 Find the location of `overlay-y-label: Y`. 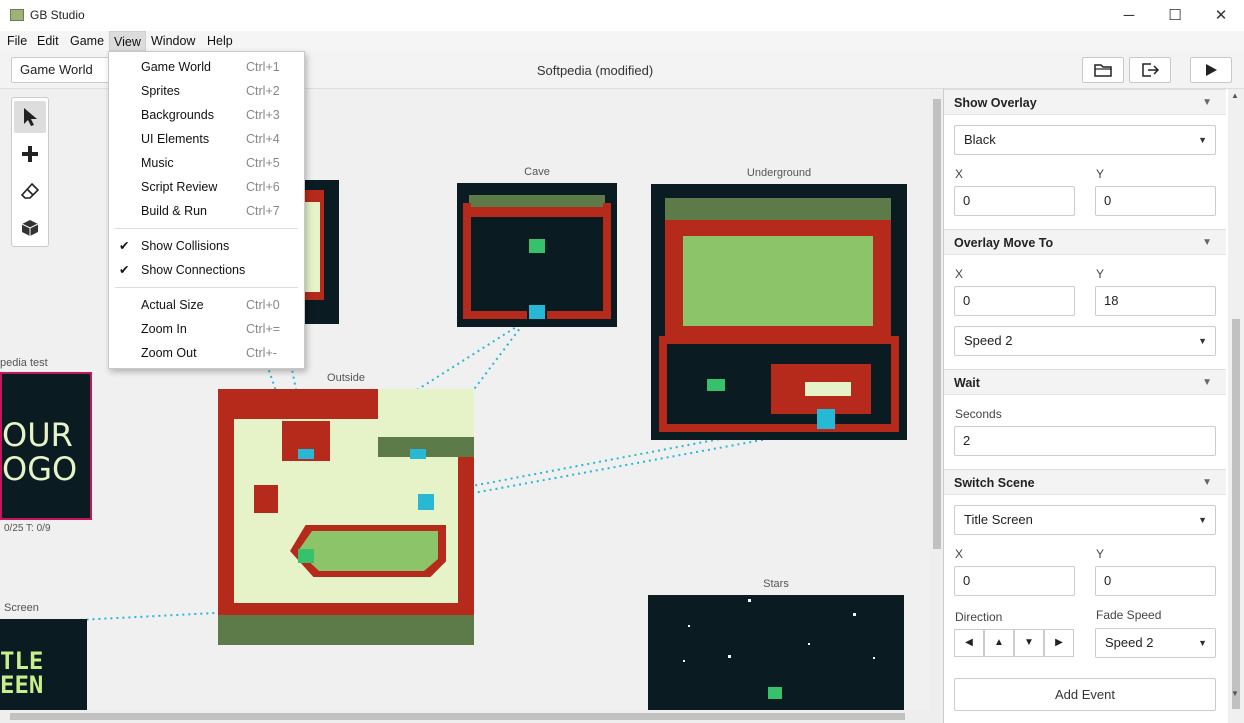

overlay-y-label: Y is located at coordinates (1100, 174).